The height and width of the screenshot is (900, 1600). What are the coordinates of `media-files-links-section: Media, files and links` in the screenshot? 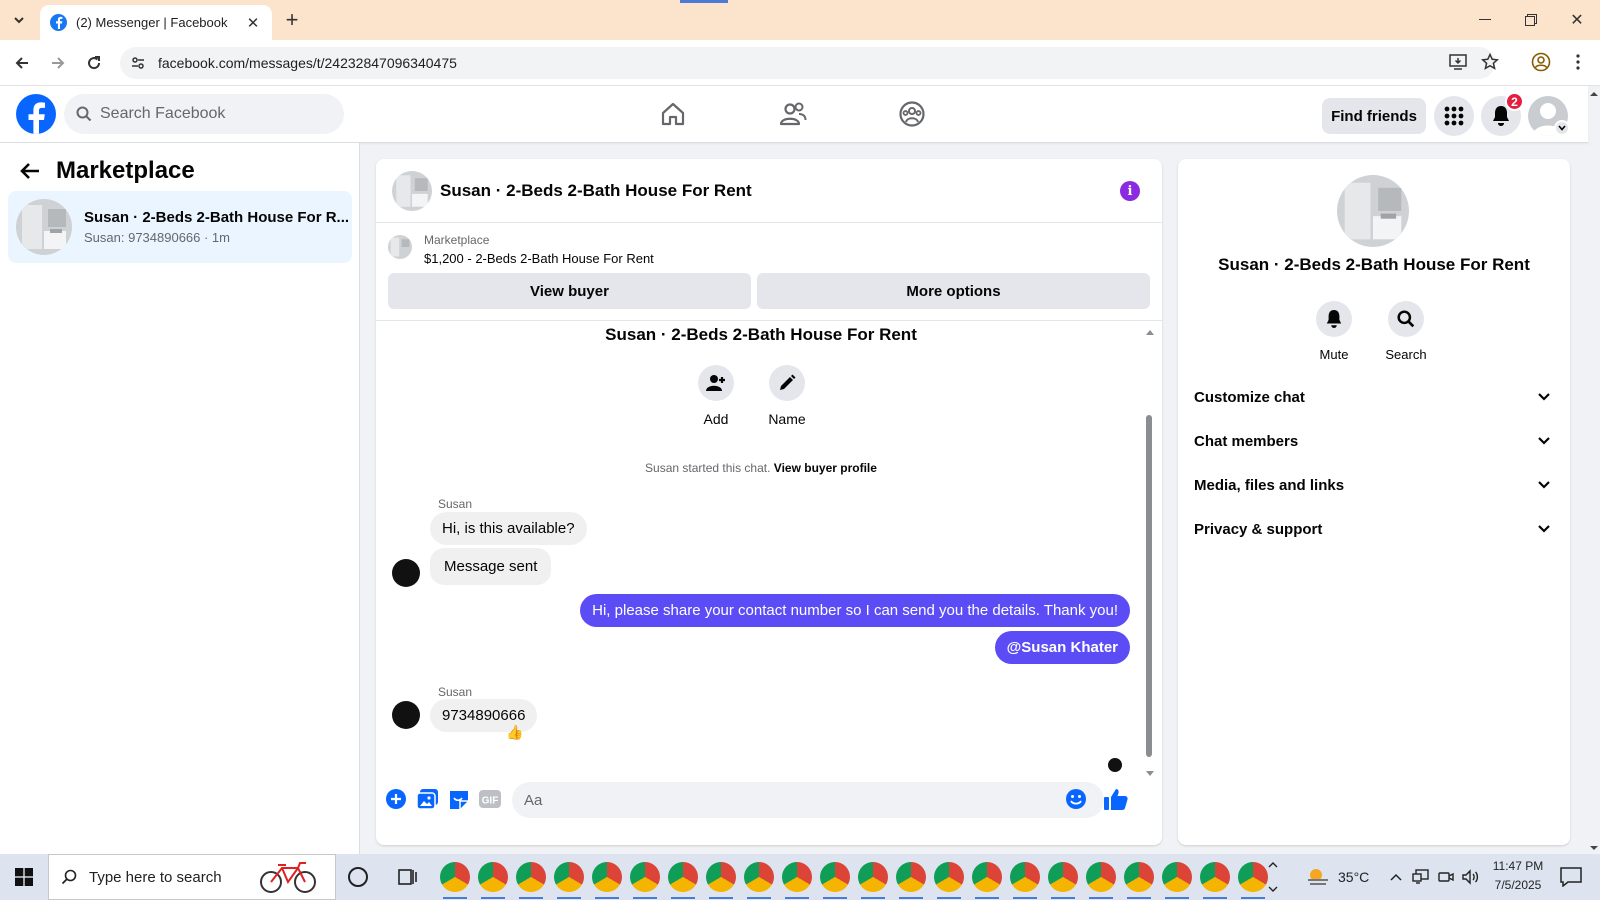 It's located at (1374, 485).